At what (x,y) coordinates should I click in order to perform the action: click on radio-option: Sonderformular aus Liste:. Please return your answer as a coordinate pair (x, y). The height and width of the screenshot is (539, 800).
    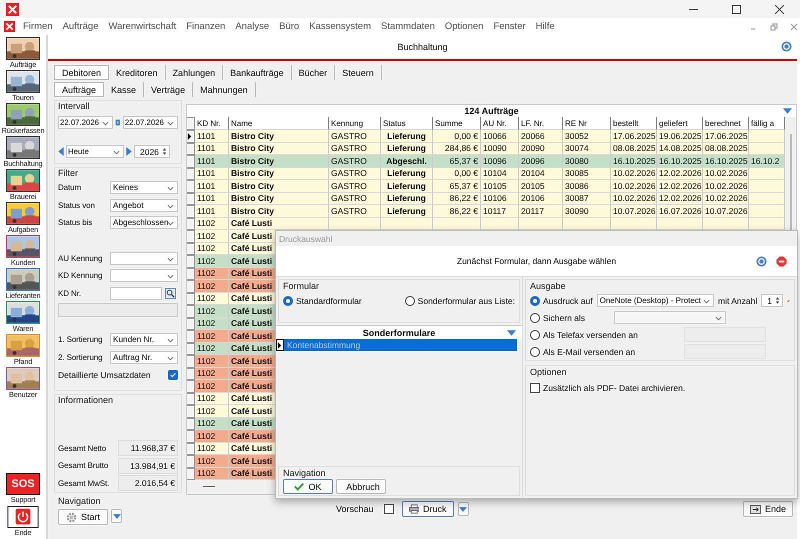
    Looking at the image, I should click on (459, 301).